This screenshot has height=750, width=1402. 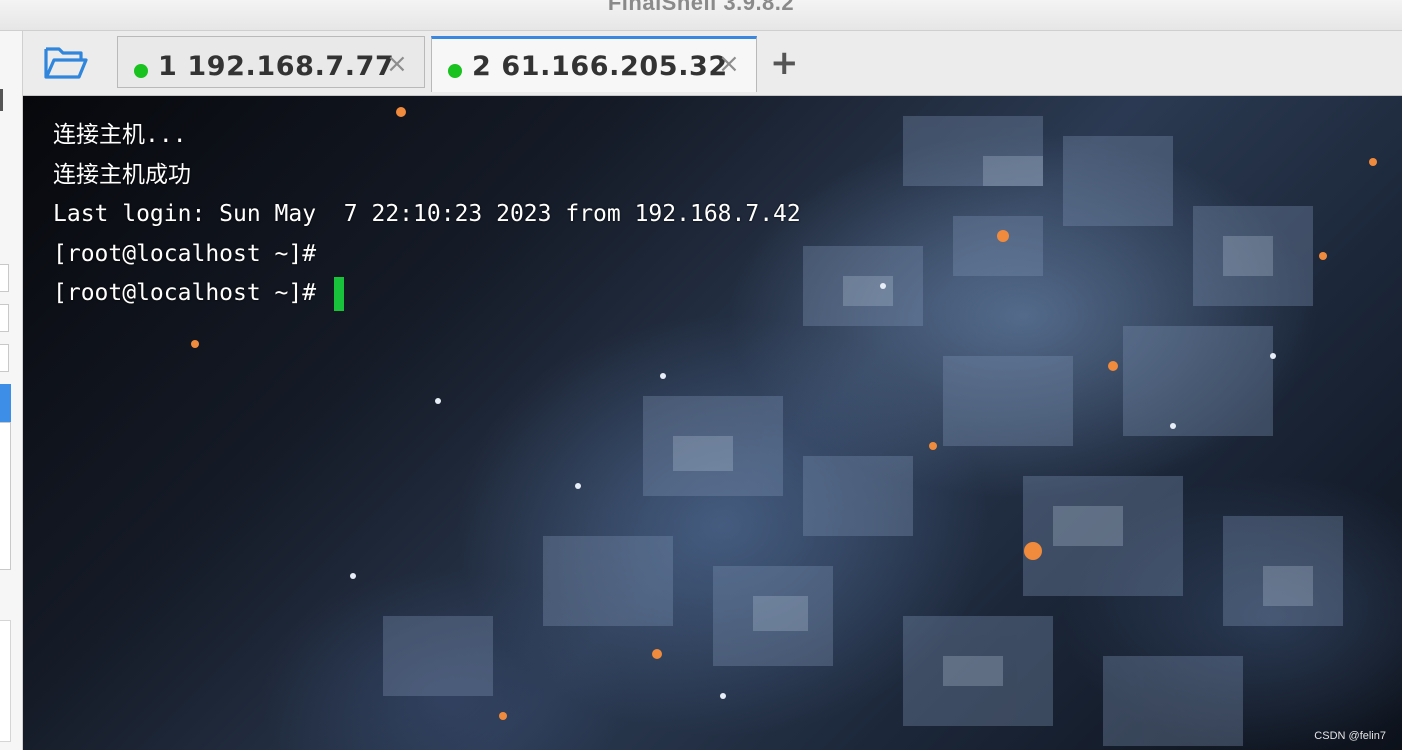 I want to click on sidebar-selected-item, so click(x=5, y=403).